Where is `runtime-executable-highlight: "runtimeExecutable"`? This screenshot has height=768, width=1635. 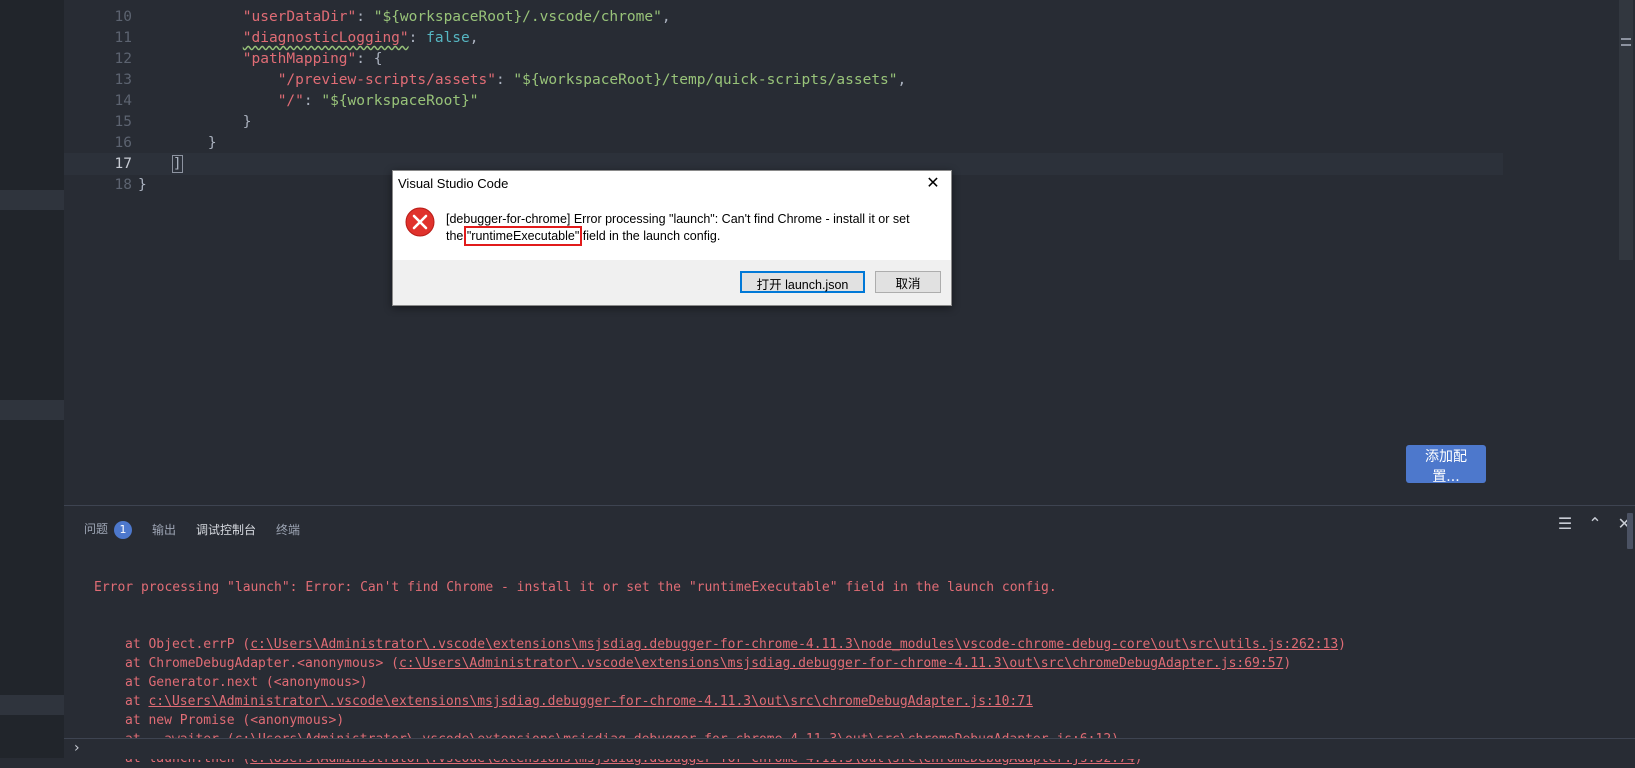
runtime-executable-highlight: "runtimeExecutable" is located at coordinates (523, 236).